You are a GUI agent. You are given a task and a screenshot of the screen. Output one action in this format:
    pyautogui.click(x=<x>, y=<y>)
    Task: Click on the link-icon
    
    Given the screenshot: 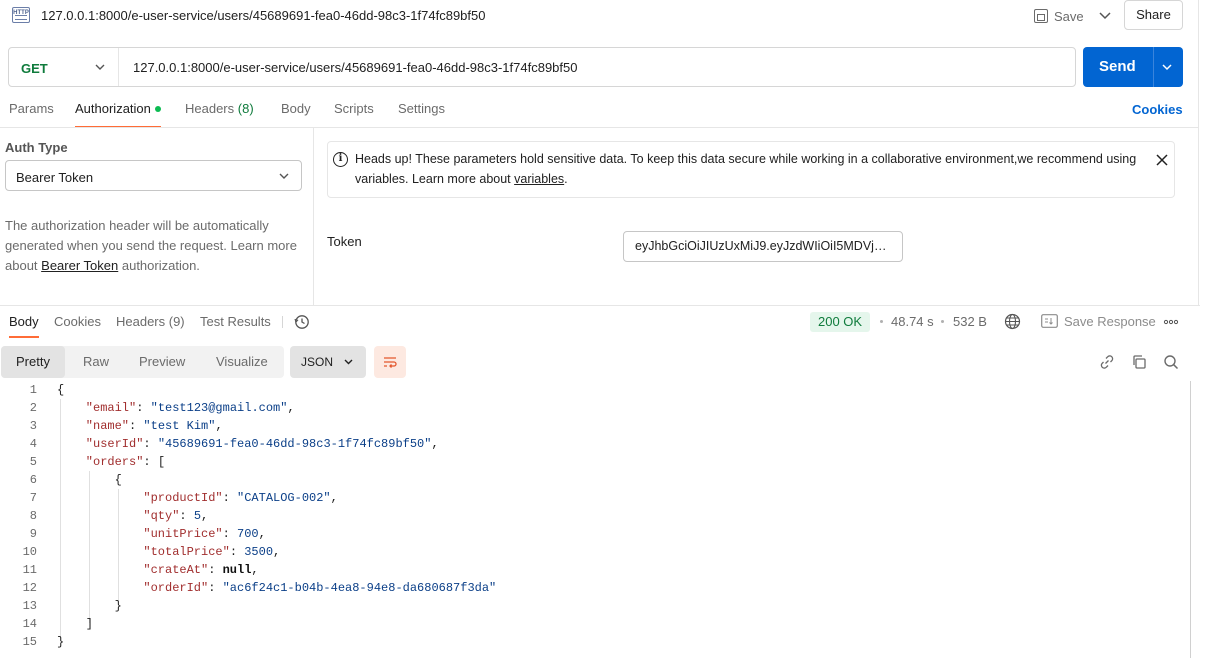 What is the action you would take?
    pyautogui.click(x=1107, y=362)
    